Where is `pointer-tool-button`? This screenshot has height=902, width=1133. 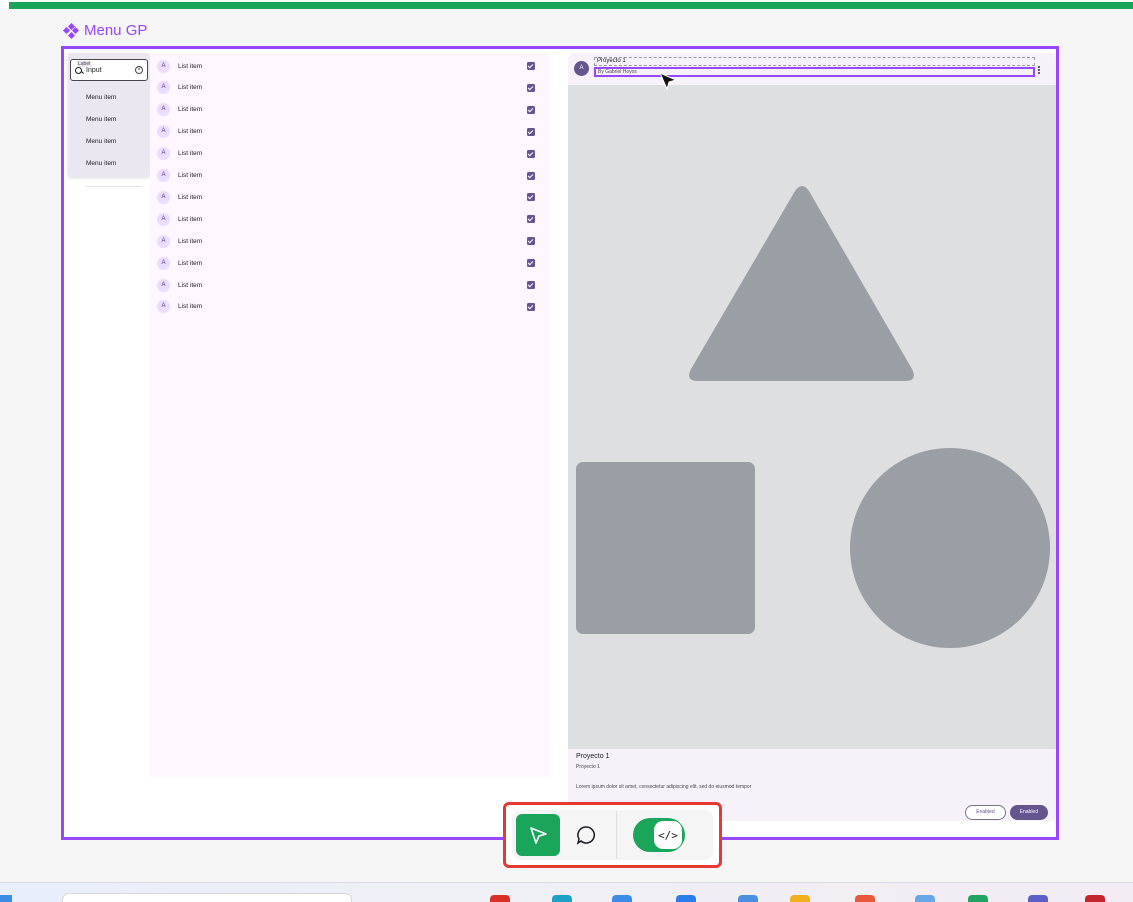
pointer-tool-button is located at coordinates (538, 835).